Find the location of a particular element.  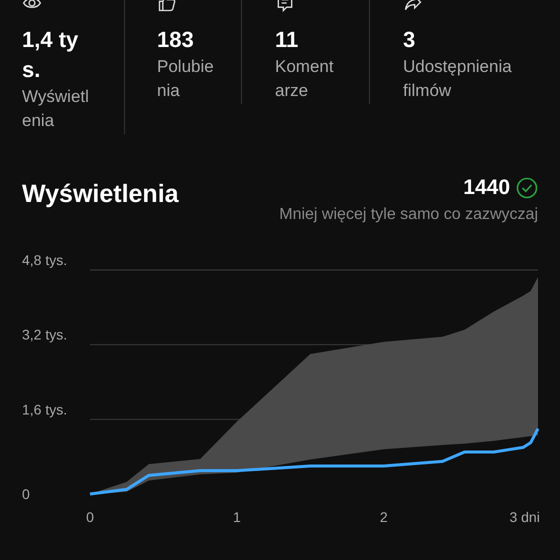

x-axis-label: 2 is located at coordinates (384, 517).